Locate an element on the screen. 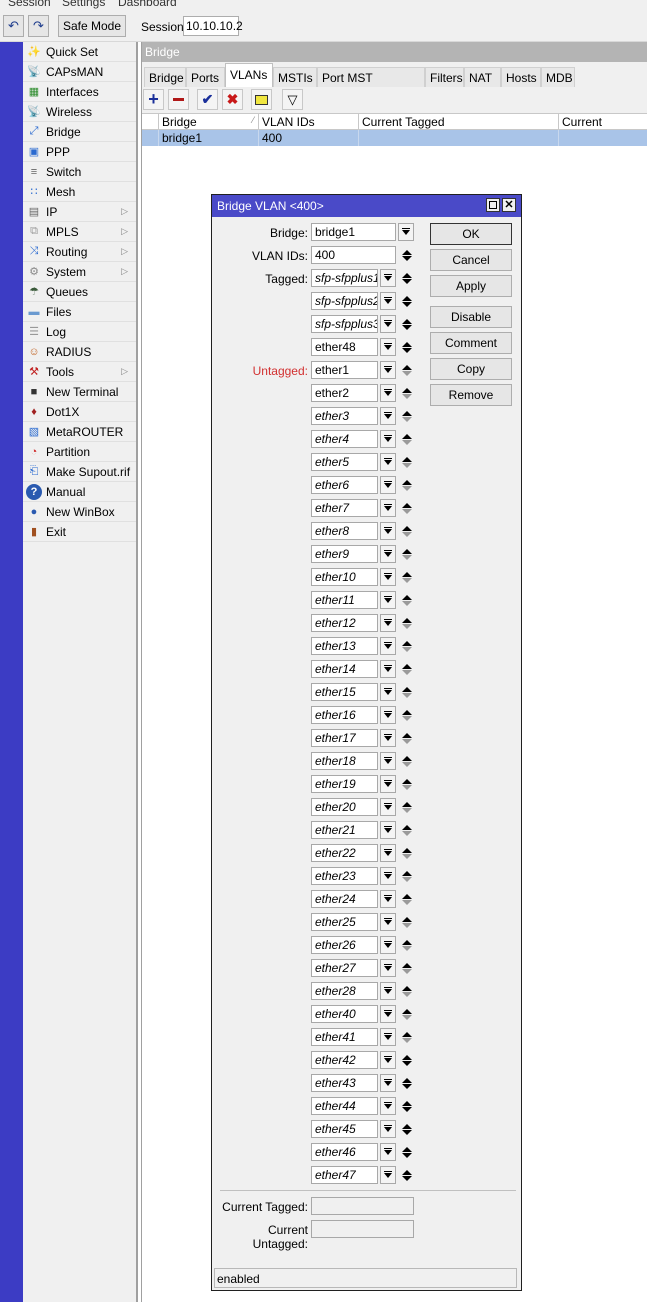  untagged-port-field: ether7 is located at coordinates (344, 508).